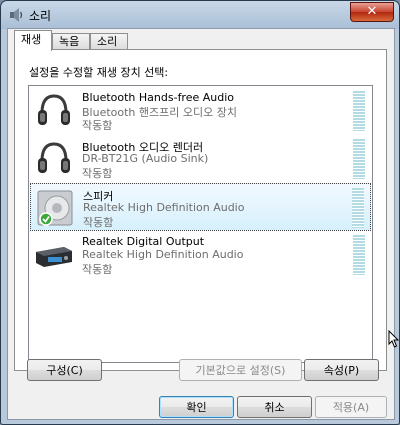 This screenshot has width=400, height=425. Describe the element at coordinates (200, 15) in the screenshot. I see `title-bar: 소리 ✕` at that location.